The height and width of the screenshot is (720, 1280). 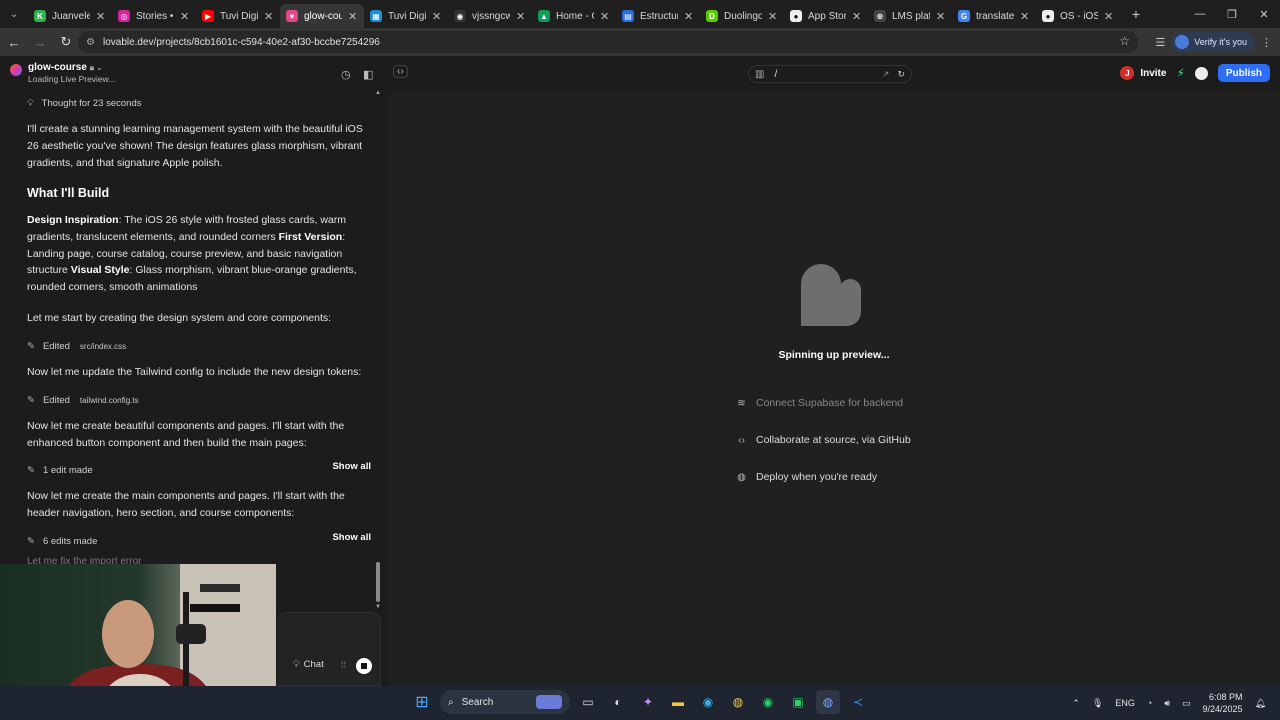 What do you see at coordinates (819, 403) in the screenshot?
I see `feature-item: ≋ Connect Supabase for backend` at bounding box center [819, 403].